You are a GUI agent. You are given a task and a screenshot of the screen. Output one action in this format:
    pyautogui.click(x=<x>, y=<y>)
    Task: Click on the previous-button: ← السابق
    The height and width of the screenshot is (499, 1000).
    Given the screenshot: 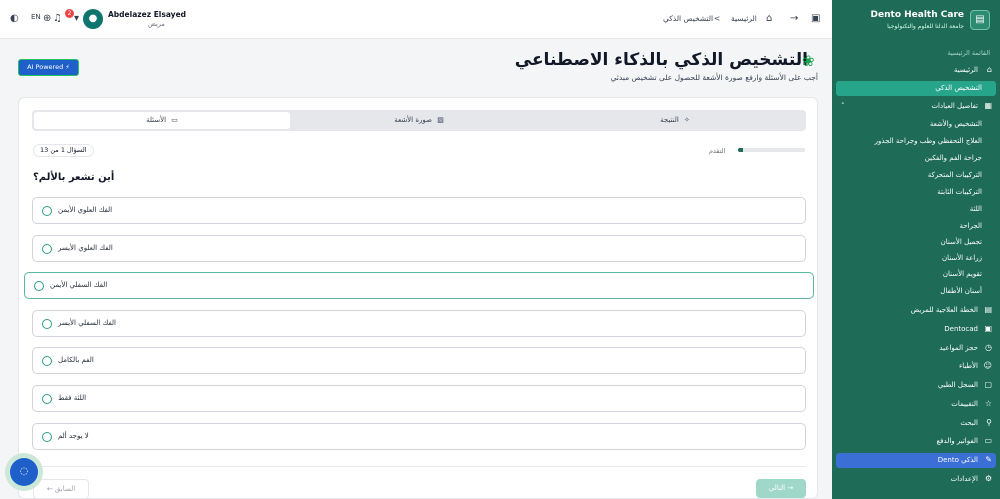 What is the action you would take?
    pyautogui.click(x=61, y=489)
    